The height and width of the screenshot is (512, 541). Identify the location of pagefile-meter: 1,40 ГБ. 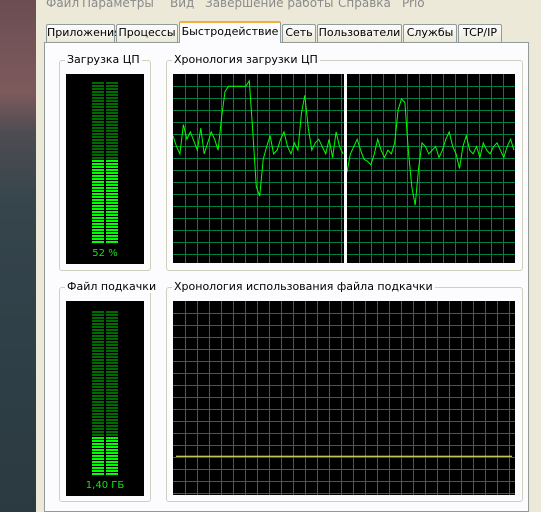
(105, 398).